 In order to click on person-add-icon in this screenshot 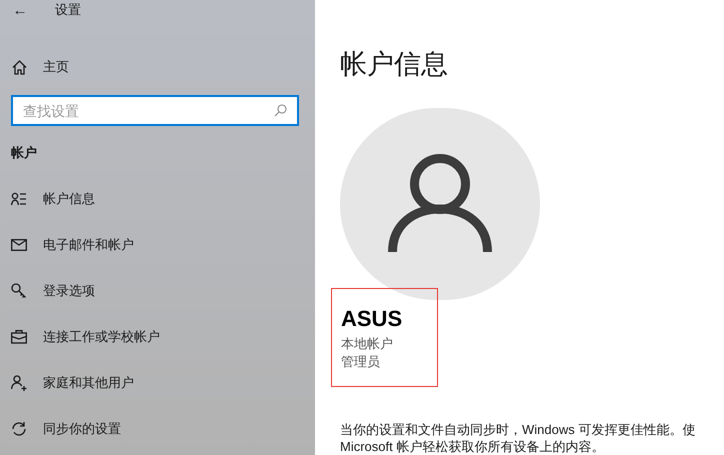, I will do `click(19, 382)`.